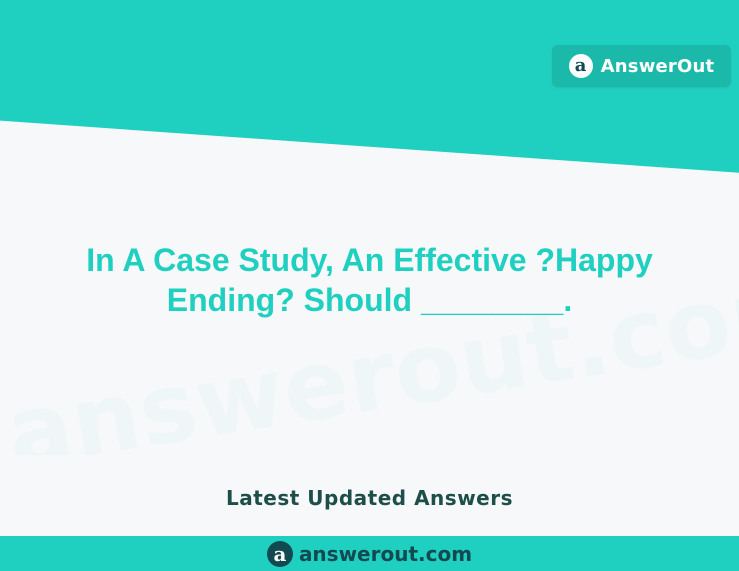 The width and height of the screenshot is (739, 571). What do you see at coordinates (385, 554) in the screenshot?
I see `footer-site-name: answerout.com` at bounding box center [385, 554].